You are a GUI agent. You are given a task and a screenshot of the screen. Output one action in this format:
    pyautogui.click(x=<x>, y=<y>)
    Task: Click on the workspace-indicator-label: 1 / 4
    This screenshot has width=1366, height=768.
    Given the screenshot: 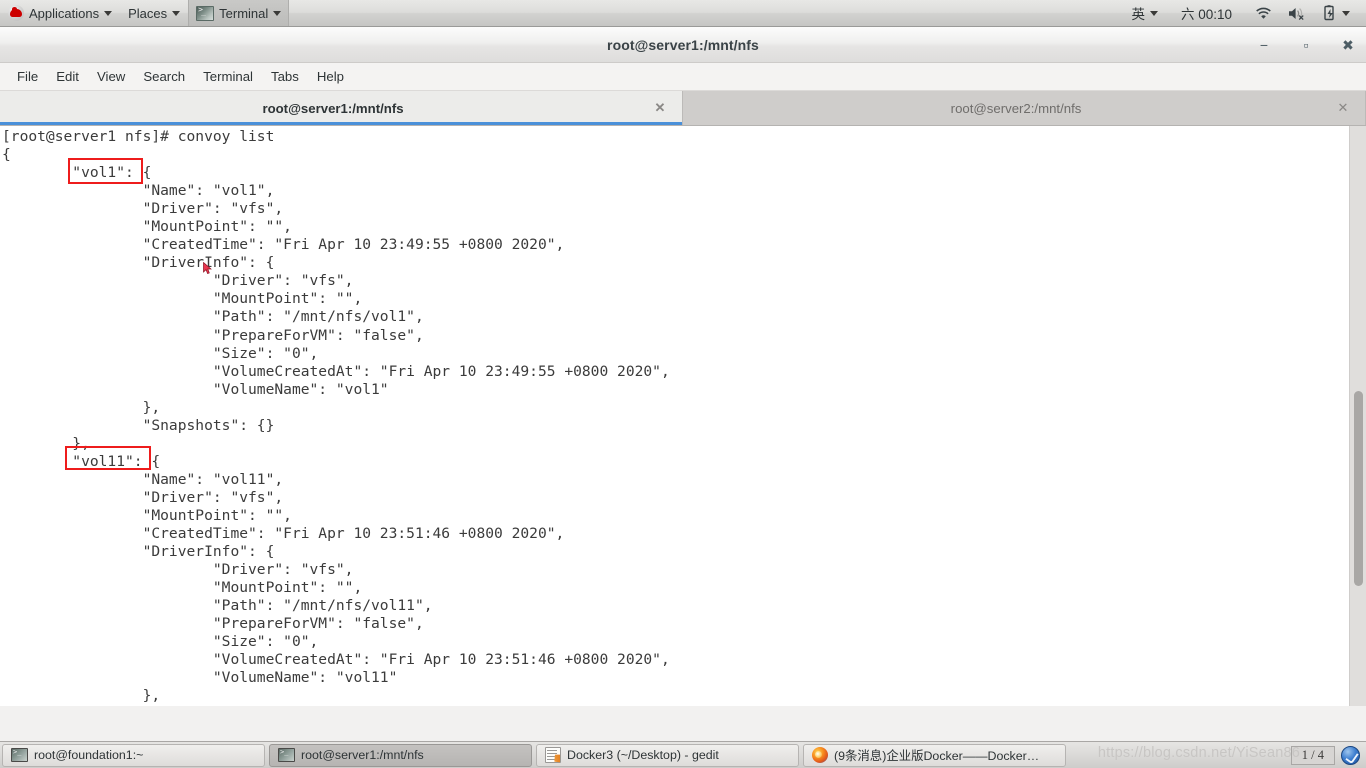 What is the action you would take?
    pyautogui.click(x=1312, y=755)
    